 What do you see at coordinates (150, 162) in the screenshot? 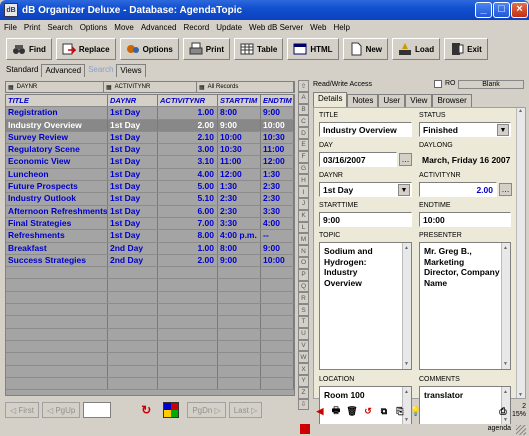
I see `table-row: Economic View 1st Day 3.10 11:00 12:00` at bounding box center [150, 162].